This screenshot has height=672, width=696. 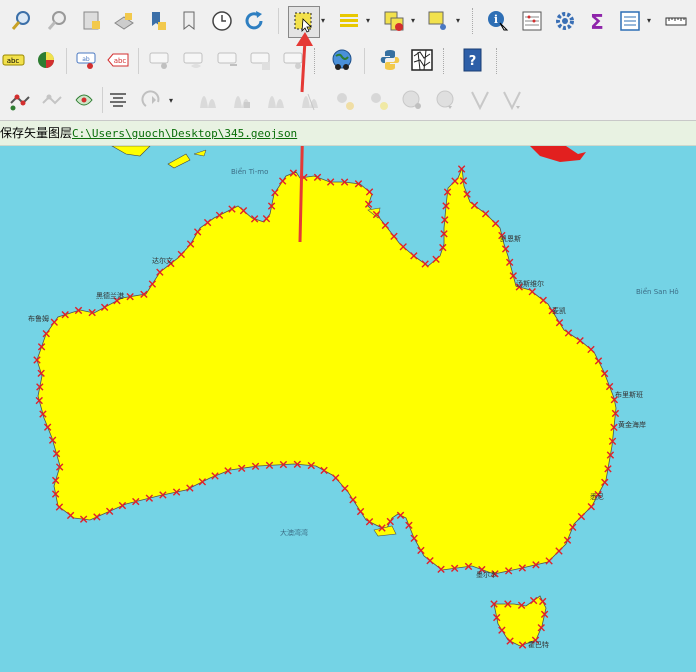 I want to click on diagram-icon, so click(x=46, y=60).